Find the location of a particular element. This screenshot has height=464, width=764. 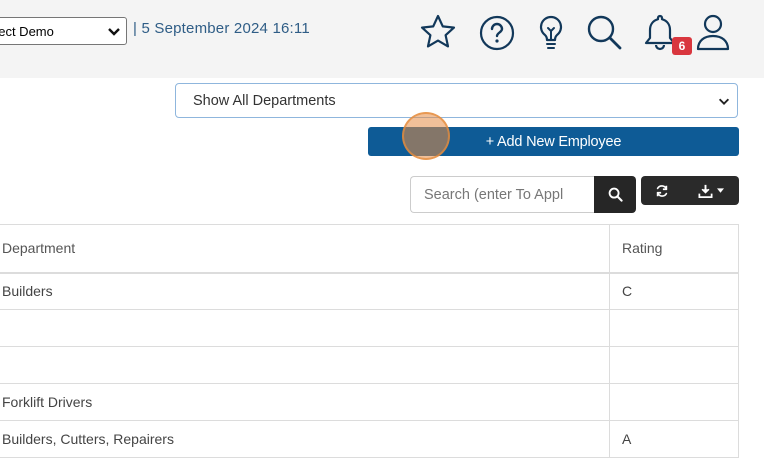

refresh-icon is located at coordinates (662, 190).